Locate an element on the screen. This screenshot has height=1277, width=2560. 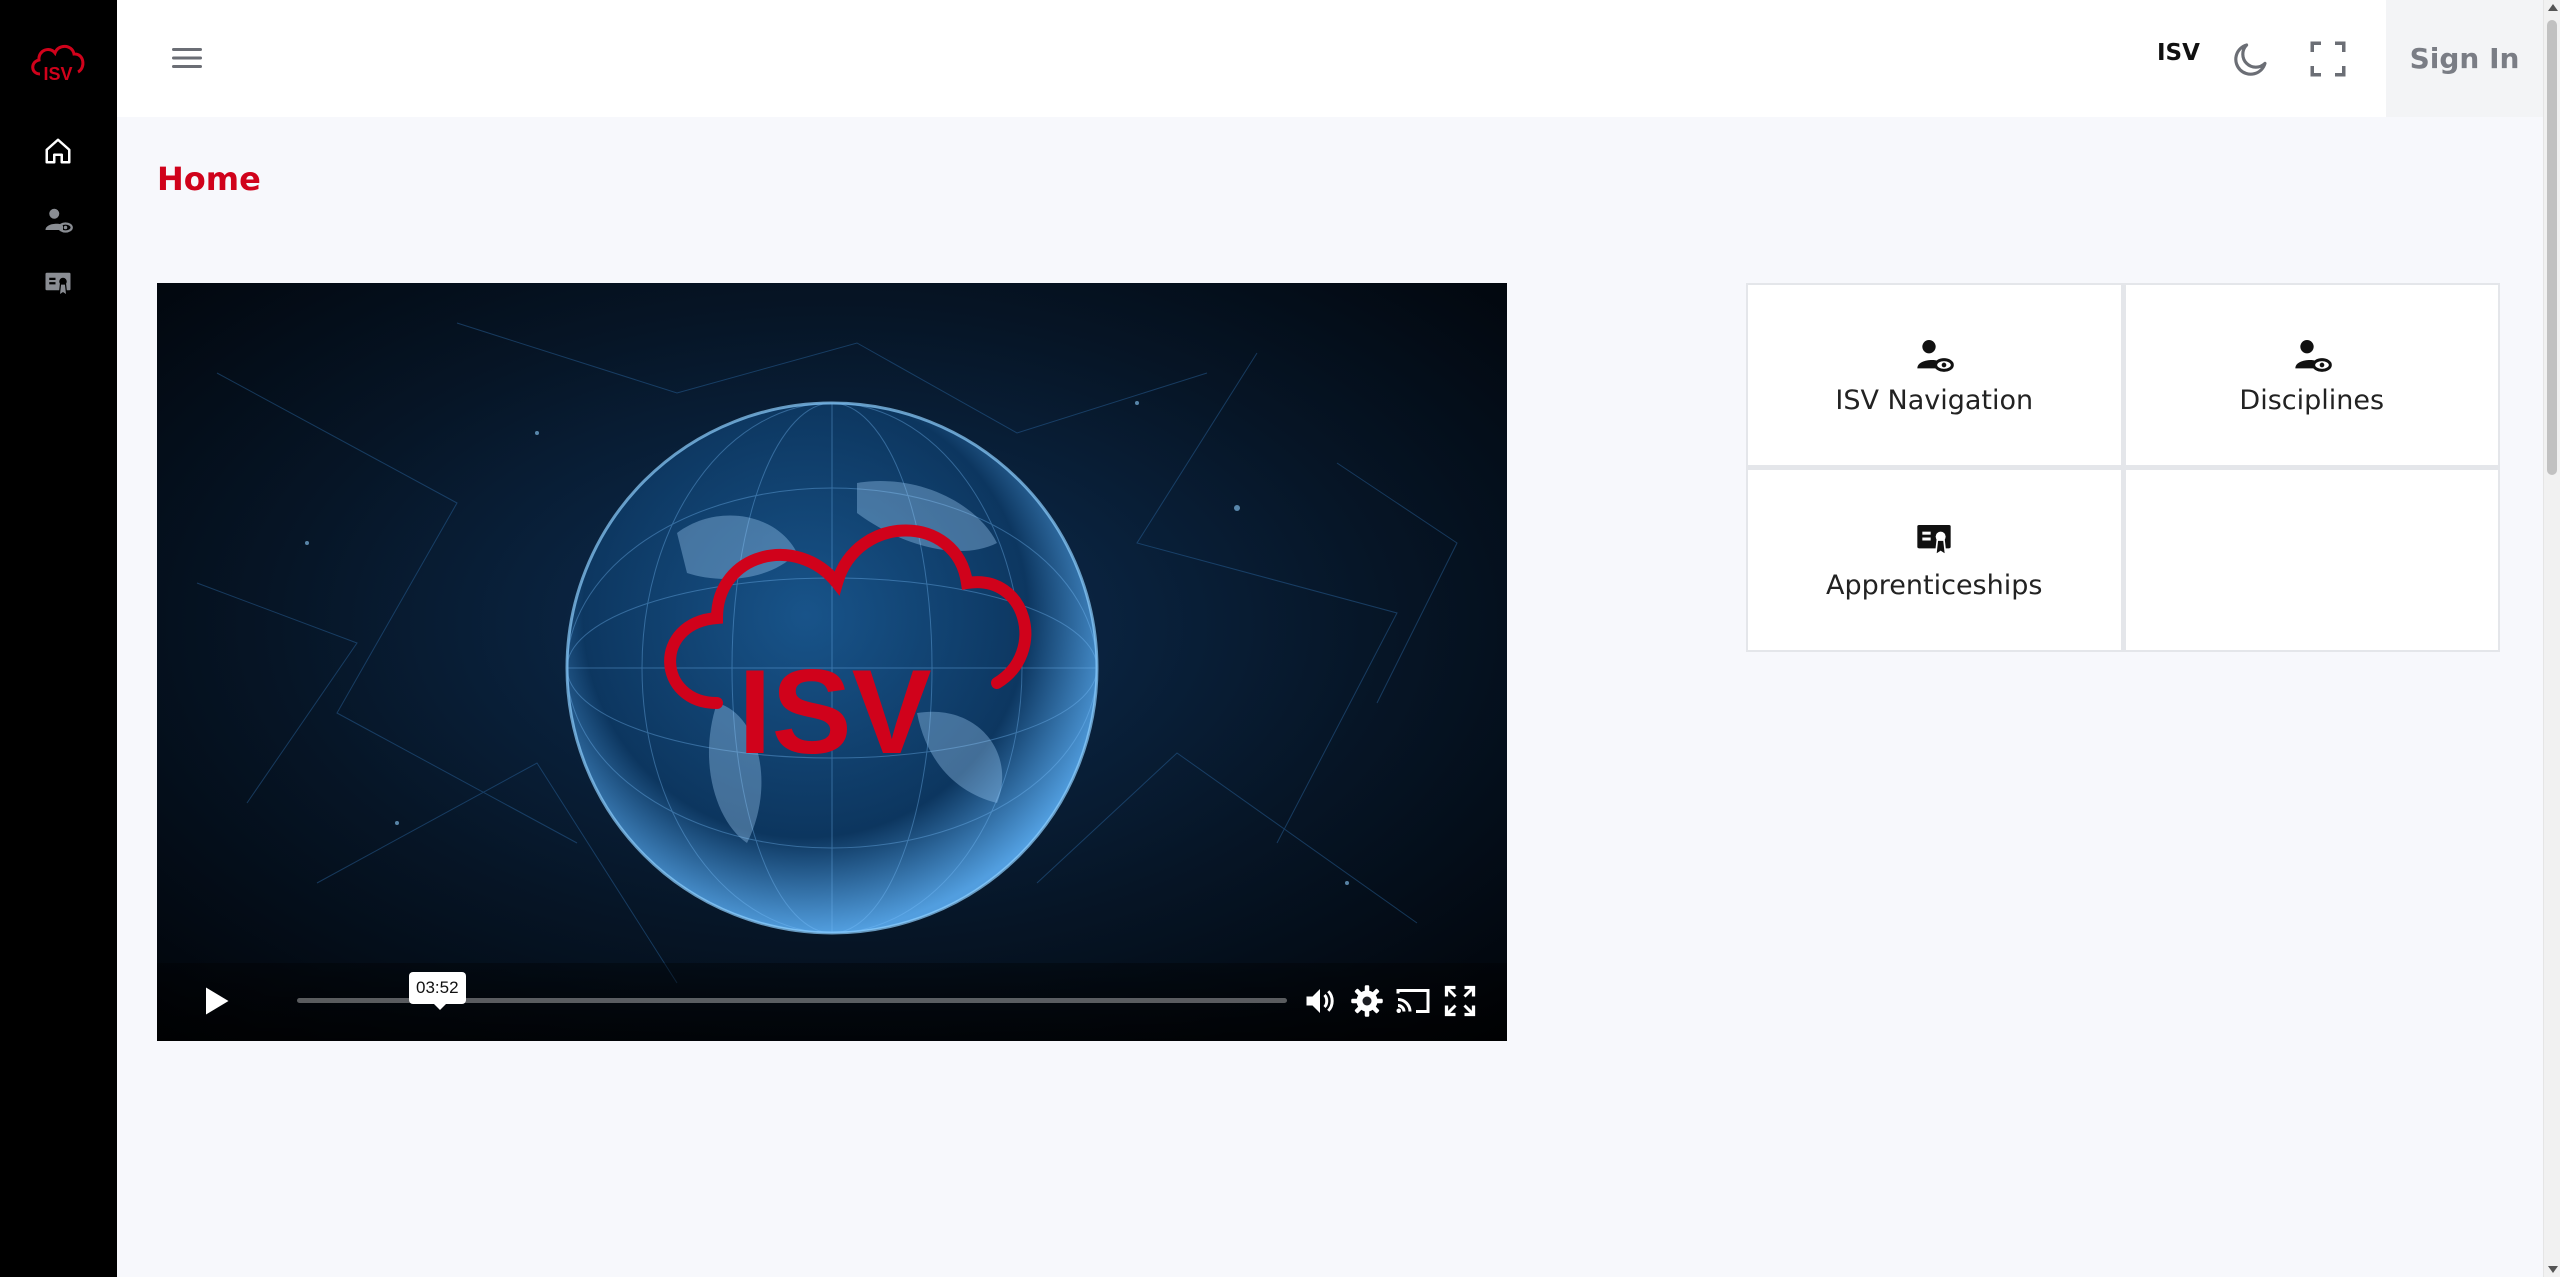
hamburger-menu-icon is located at coordinates (187, 58).